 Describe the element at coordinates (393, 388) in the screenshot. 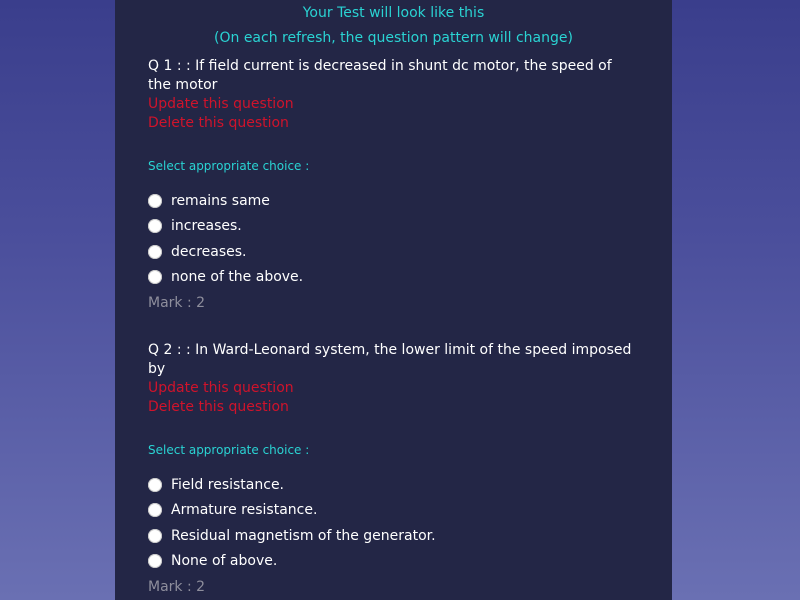

I see `update-question-2-link: Update this question` at that location.